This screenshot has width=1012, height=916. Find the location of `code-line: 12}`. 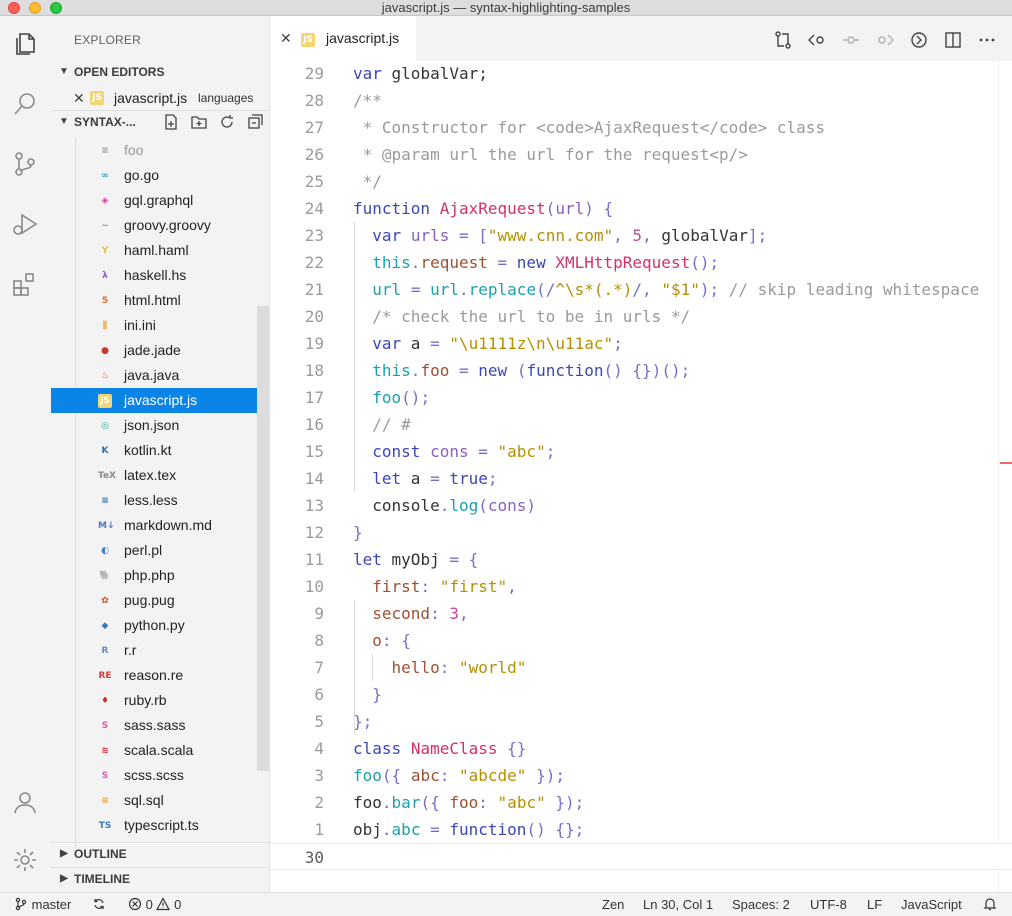

code-line: 12} is located at coordinates (641, 532).